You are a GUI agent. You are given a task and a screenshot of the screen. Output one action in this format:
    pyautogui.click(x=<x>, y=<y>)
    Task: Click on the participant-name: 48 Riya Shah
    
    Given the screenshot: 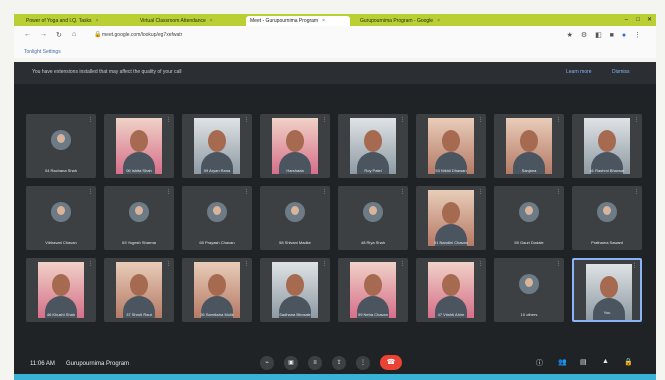 What is the action you would take?
    pyautogui.click(x=372, y=242)
    